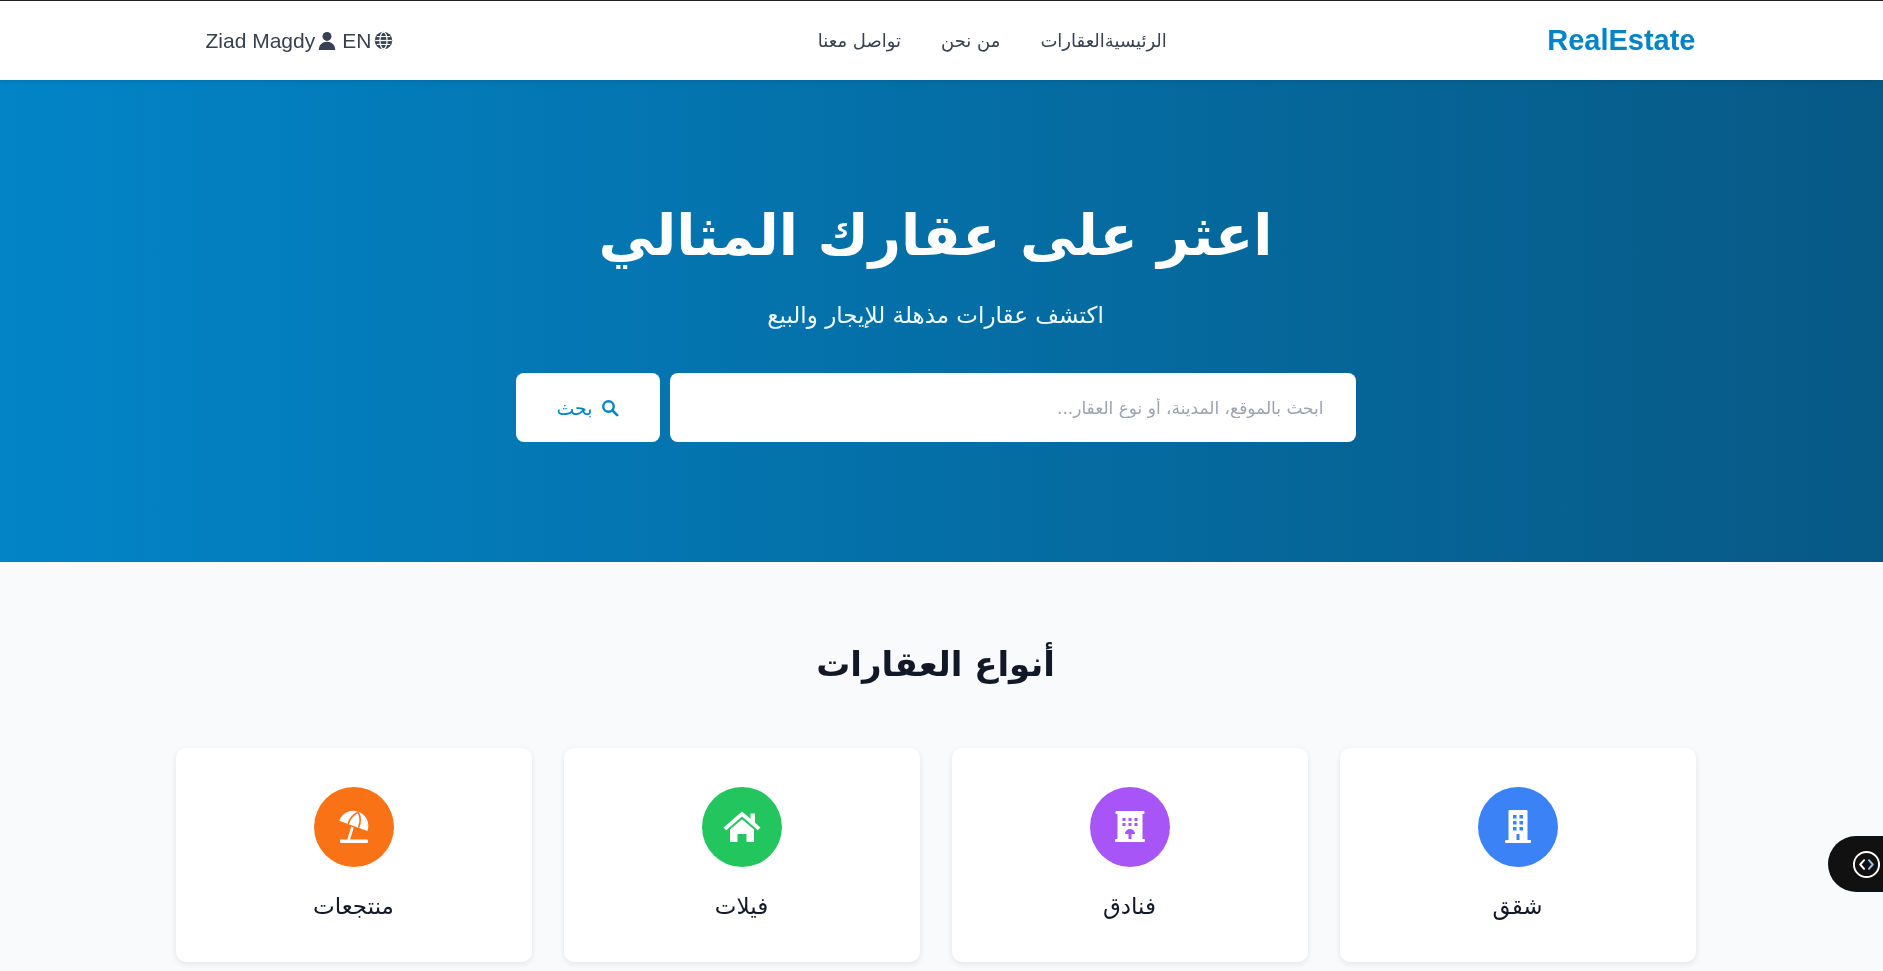  I want to click on site-logo: RealEstate, so click(1621, 40).